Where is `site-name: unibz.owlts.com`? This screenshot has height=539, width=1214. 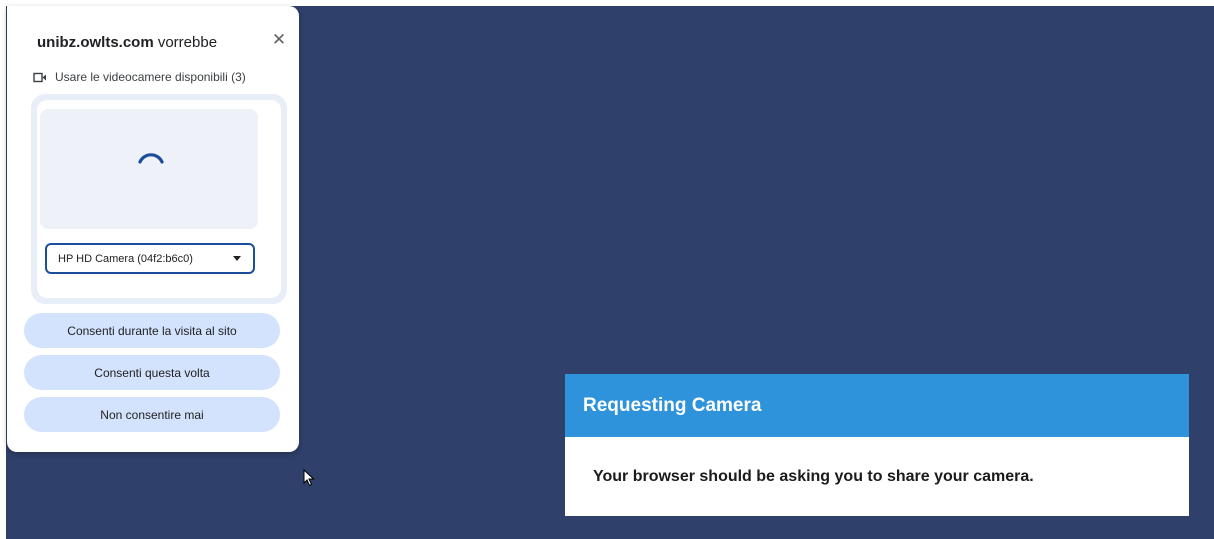
site-name: unibz.owlts.com is located at coordinates (95, 42).